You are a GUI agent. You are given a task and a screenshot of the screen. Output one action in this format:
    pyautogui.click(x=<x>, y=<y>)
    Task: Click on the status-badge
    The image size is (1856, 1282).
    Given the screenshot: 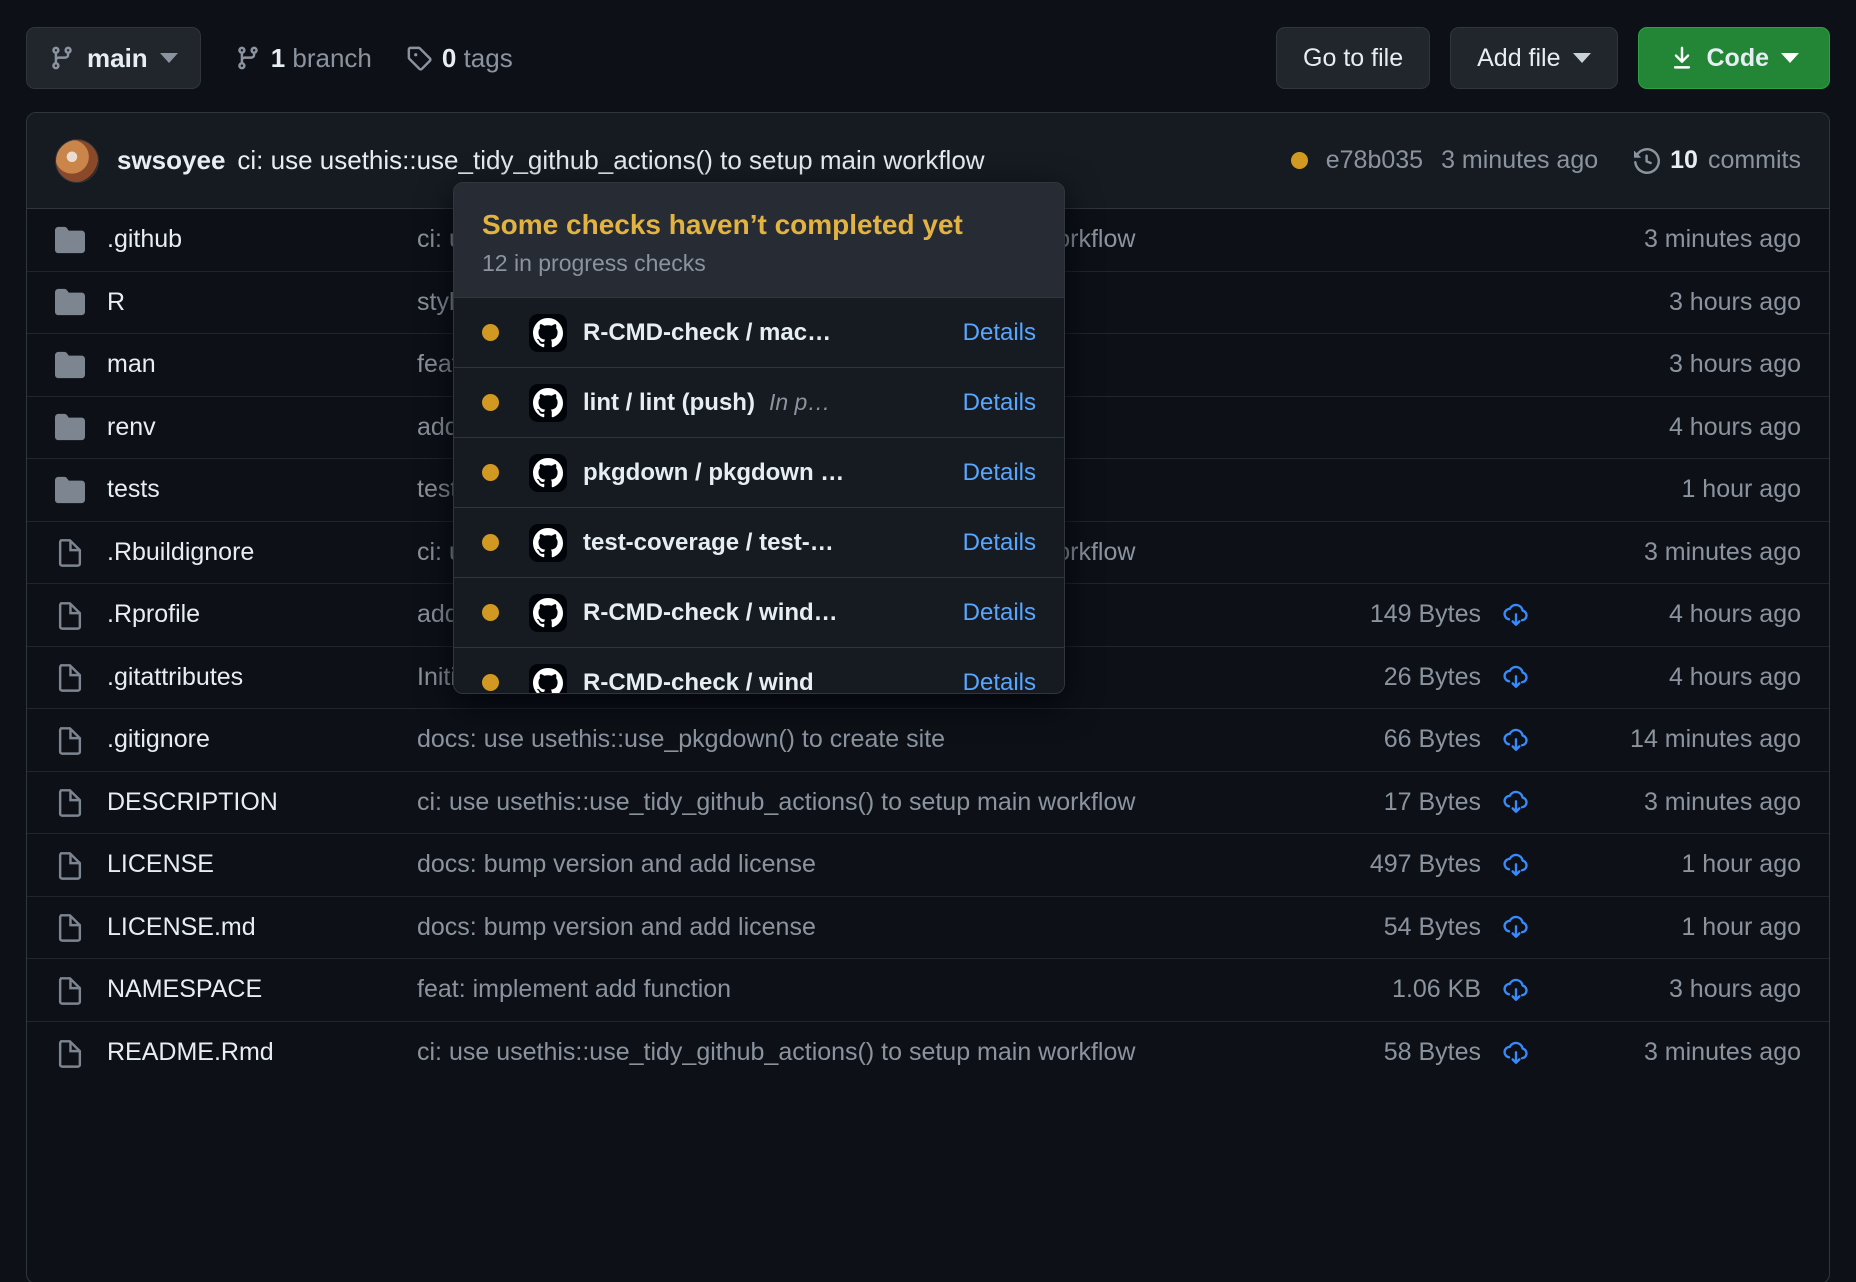 What is the action you would take?
    pyautogui.click(x=1299, y=160)
    